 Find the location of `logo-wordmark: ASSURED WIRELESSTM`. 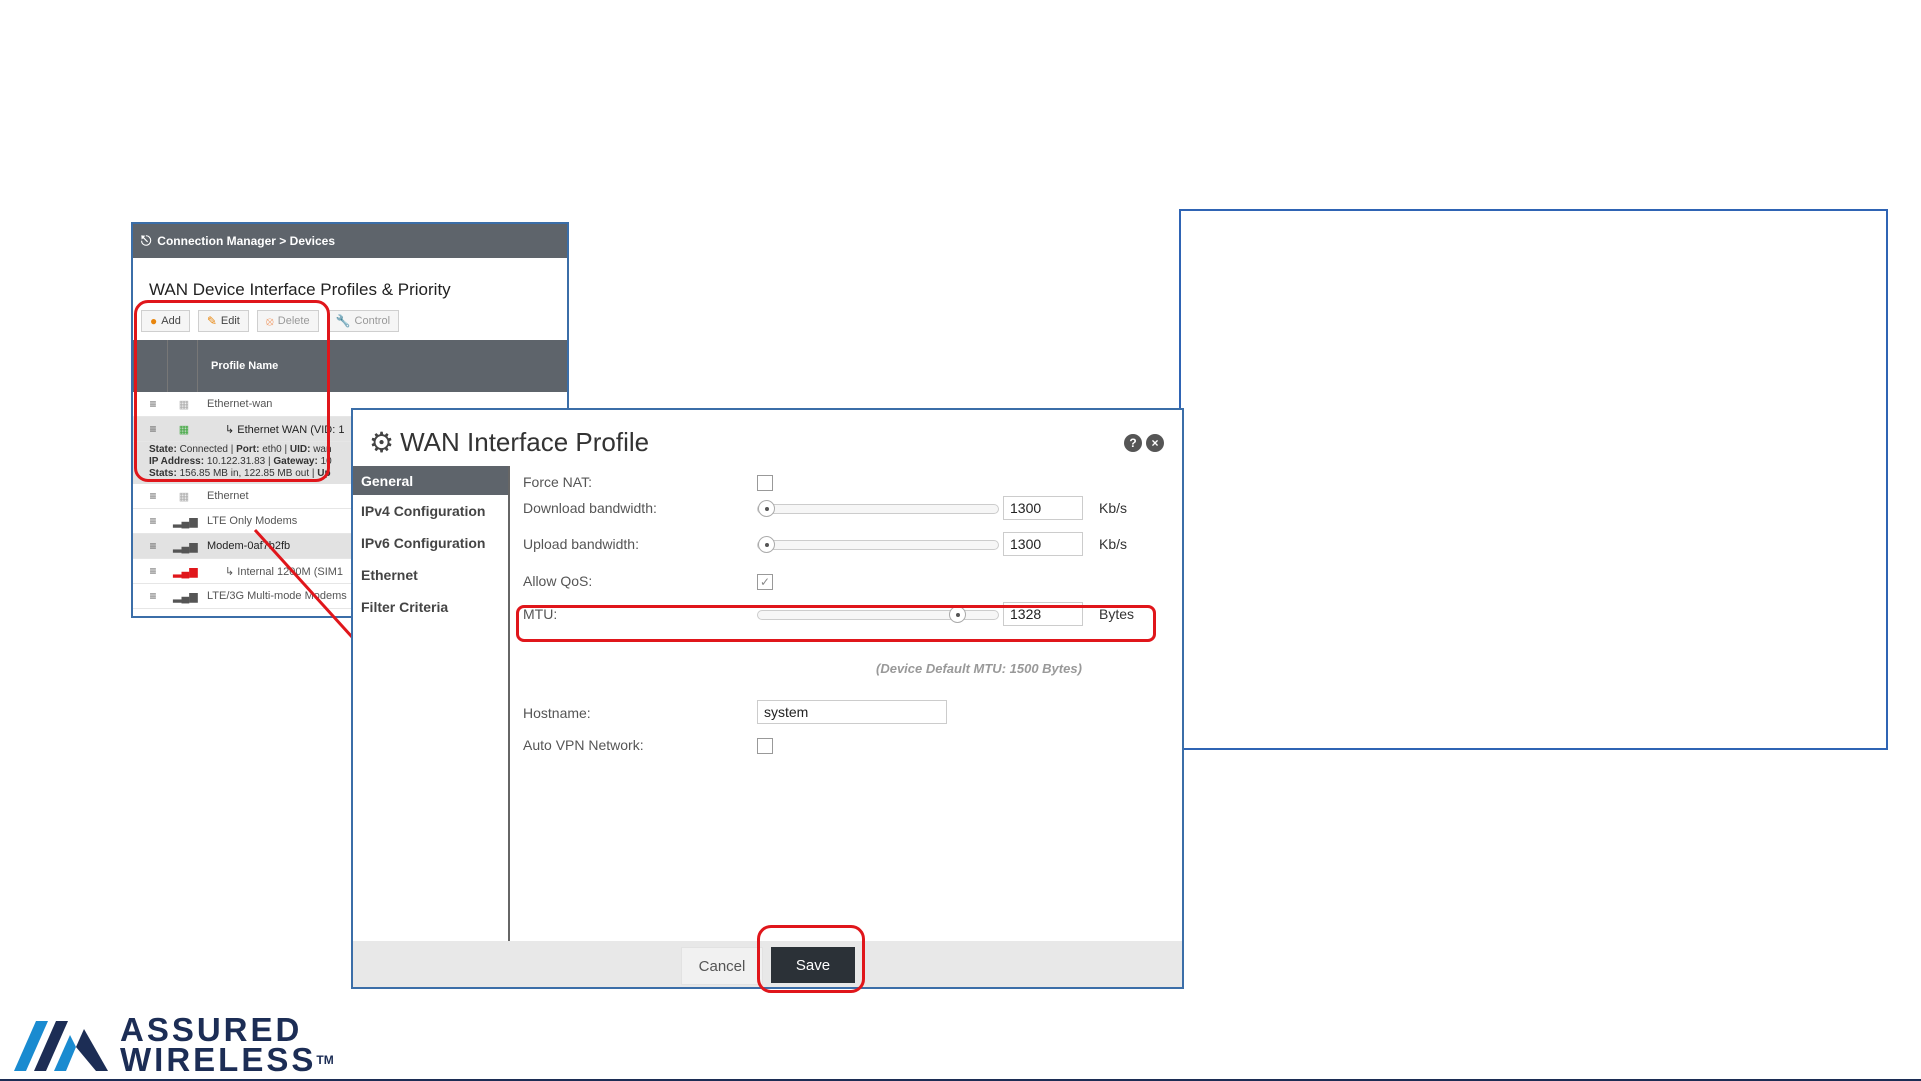

logo-wordmark: ASSURED WIRELESSTM is located at coordinates (227, 1044).